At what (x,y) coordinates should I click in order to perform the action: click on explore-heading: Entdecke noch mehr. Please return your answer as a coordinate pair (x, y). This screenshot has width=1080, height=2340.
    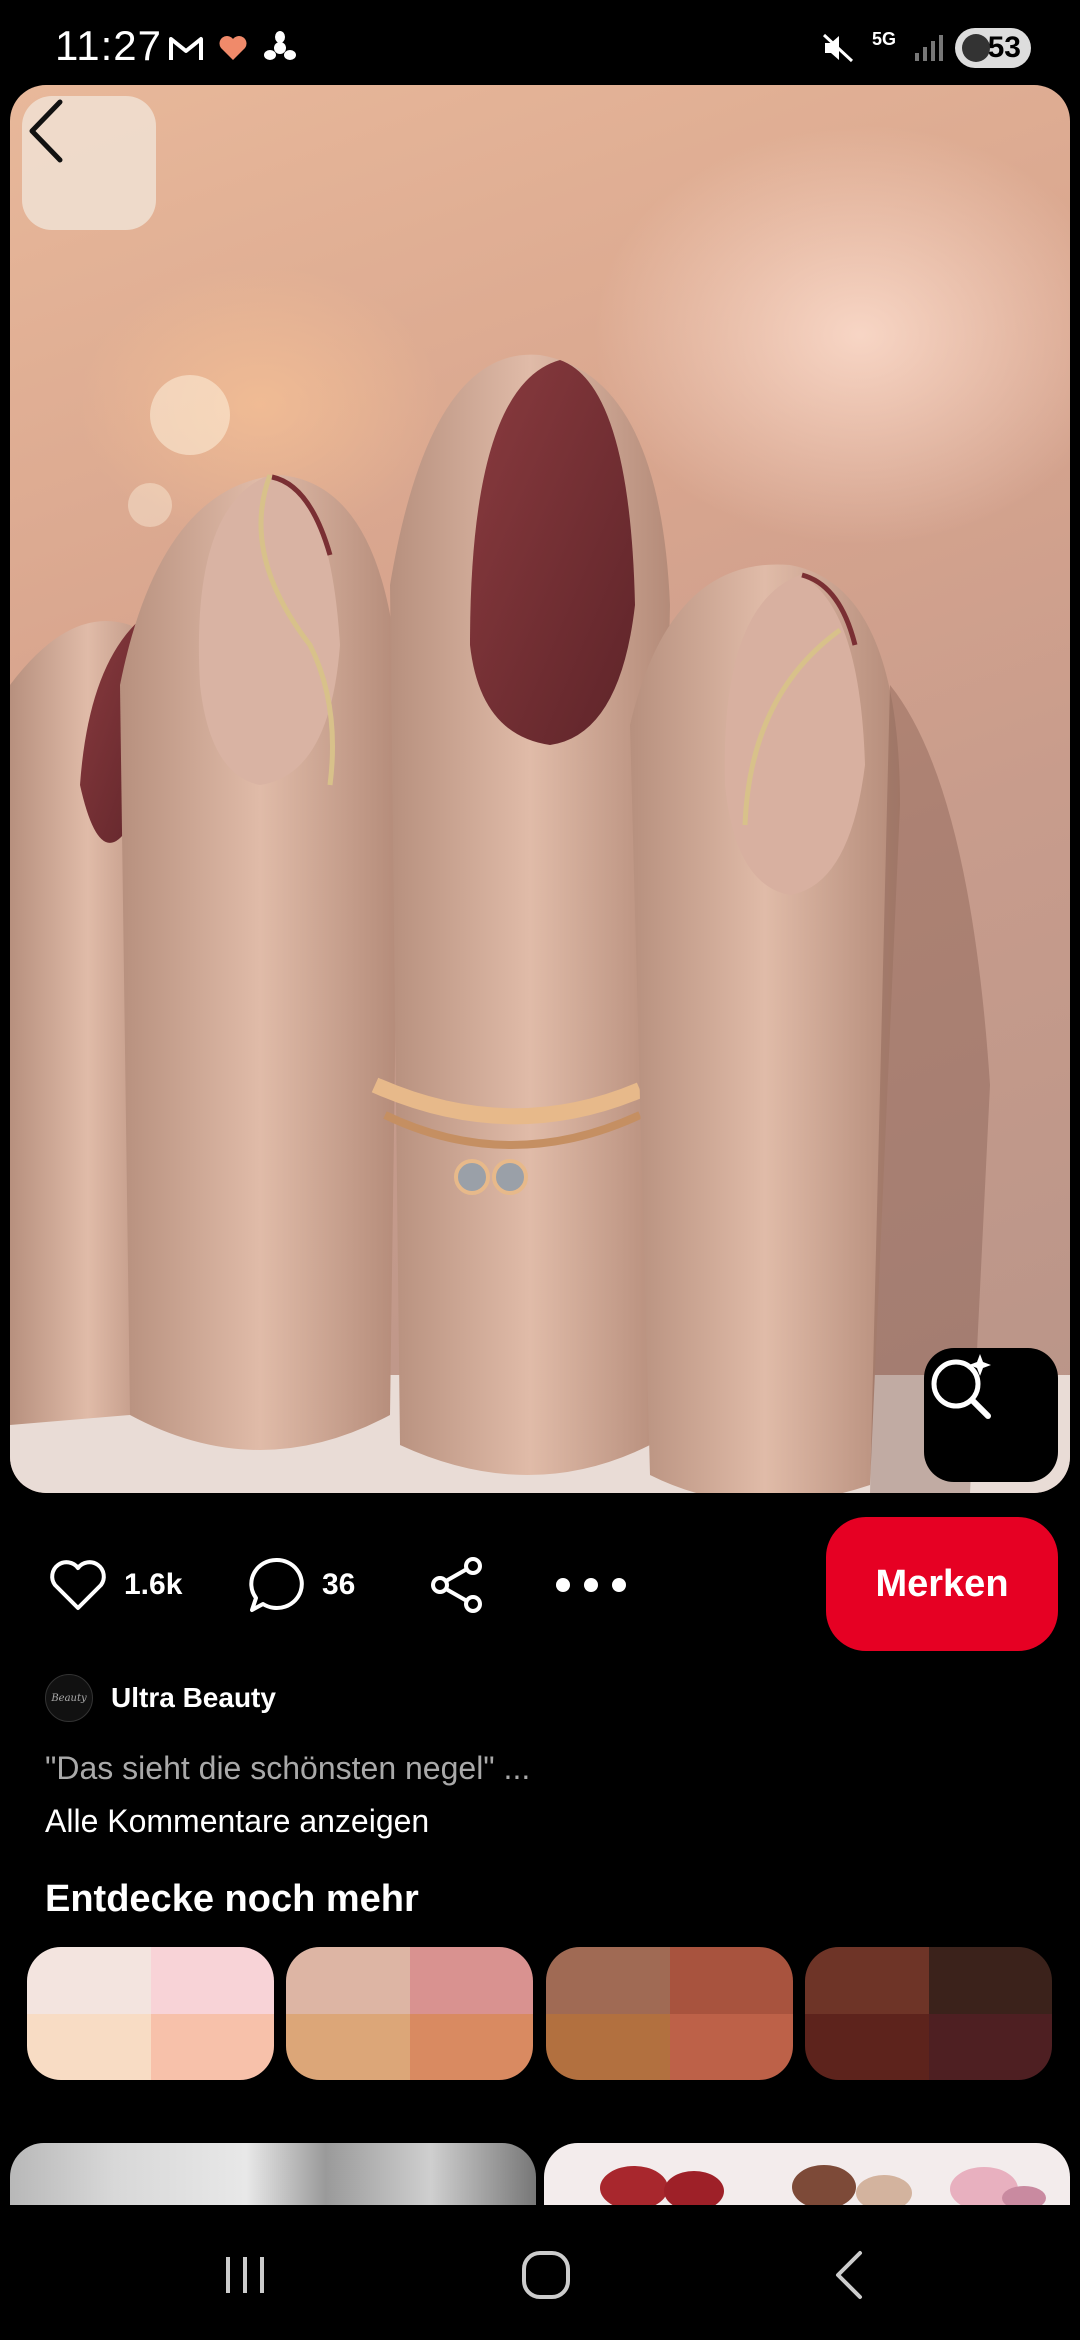
    Looking at the image, I should click on (232, 1899).